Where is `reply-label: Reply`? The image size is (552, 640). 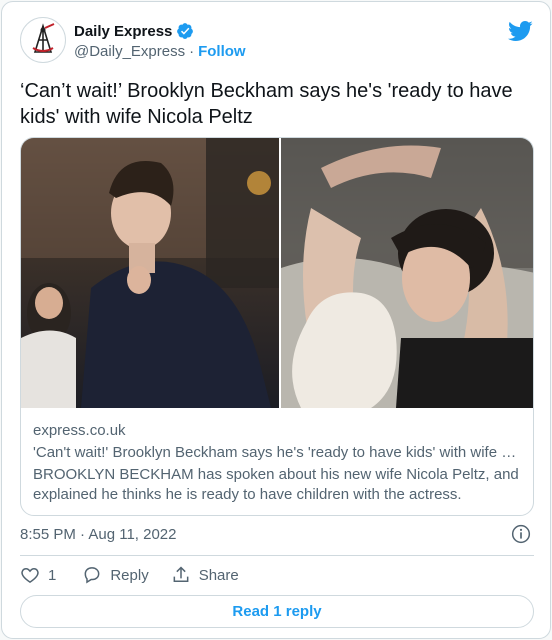
reply-label: Reply is located at coordinates (129, 575).